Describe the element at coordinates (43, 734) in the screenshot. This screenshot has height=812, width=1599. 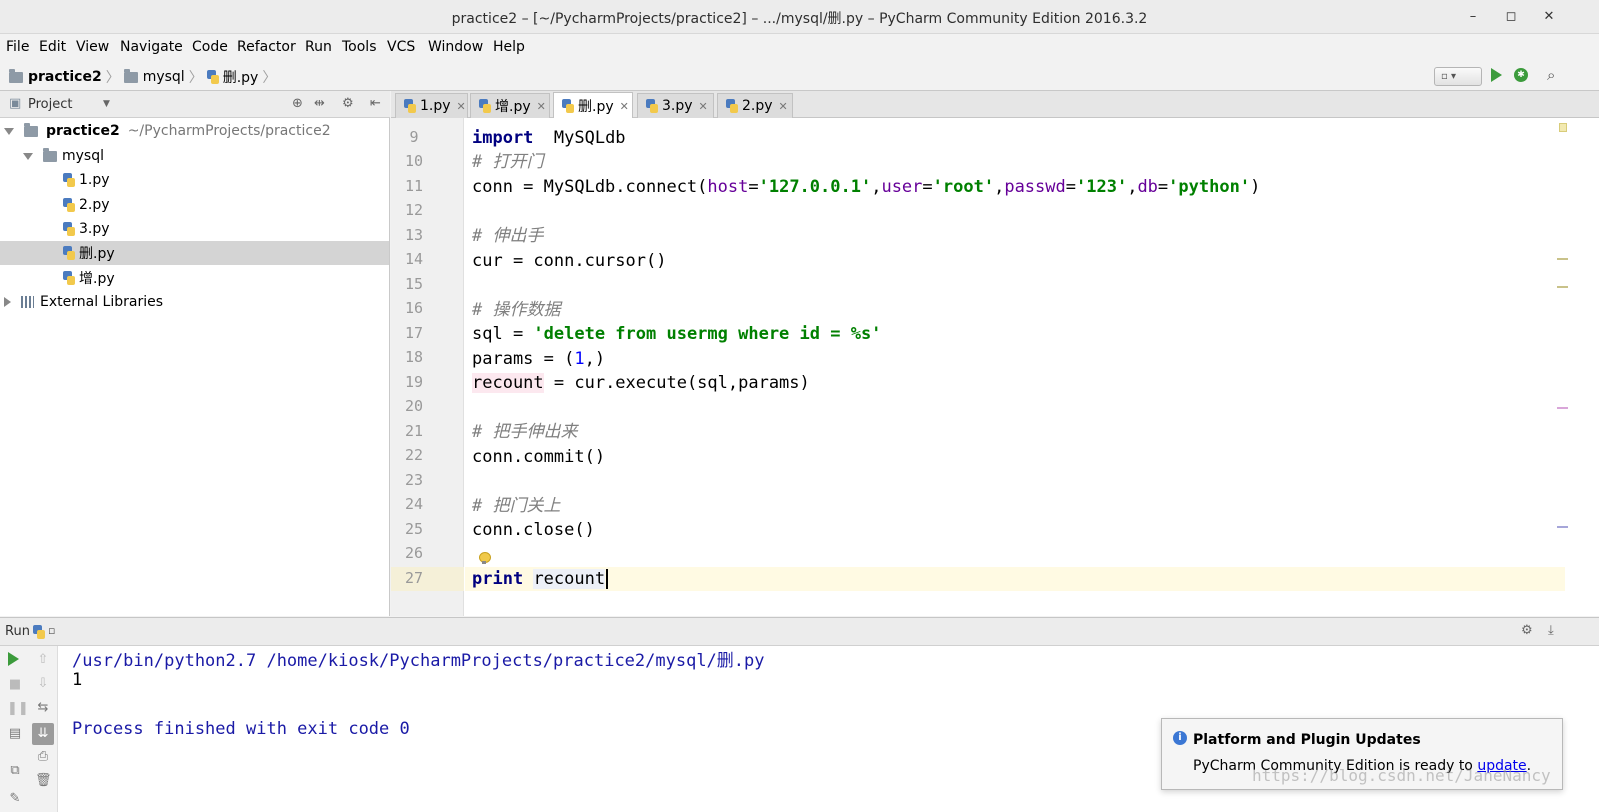
I see `scroll-to-end-icon: ⇊` at that location.